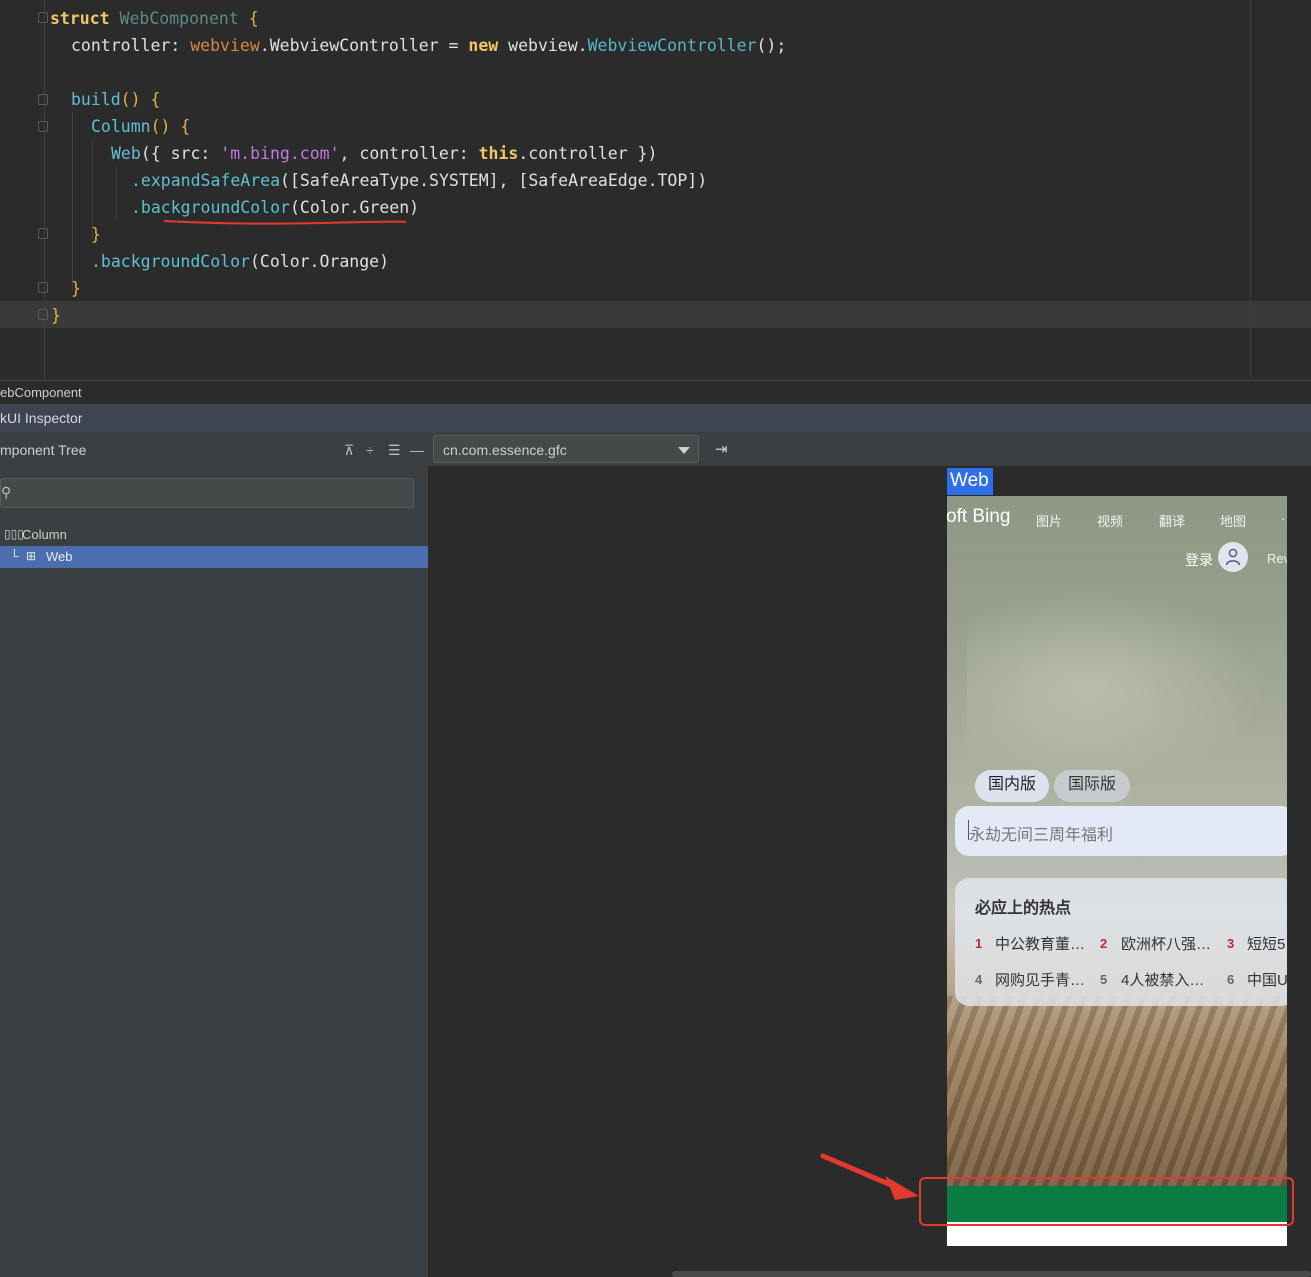 Image resolution: width=1311 pixels, height=1277 pixels. Describe the element at coordinates (44, 190) in the screenshot. I see `gutter-divider` at that location.